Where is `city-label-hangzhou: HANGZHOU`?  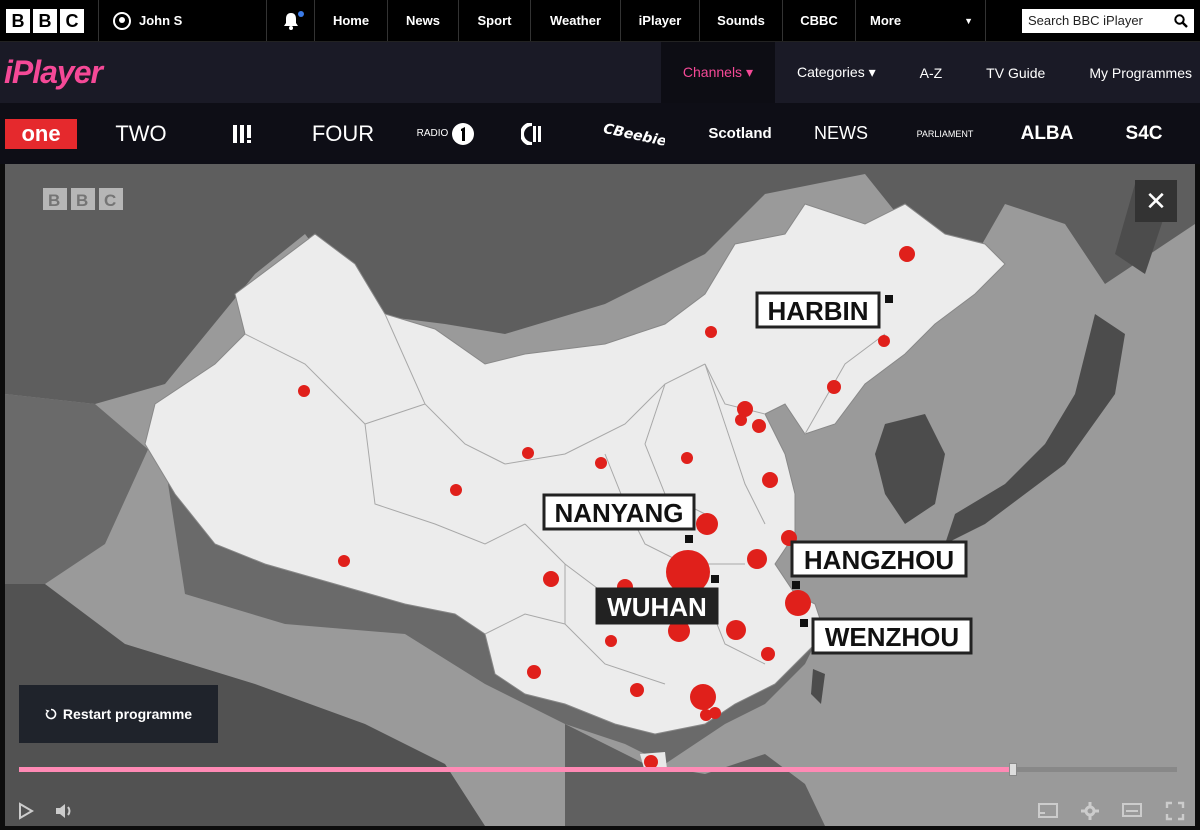 city-label-hangzhou: HANGZHOU is located at coordinates (879, 559).